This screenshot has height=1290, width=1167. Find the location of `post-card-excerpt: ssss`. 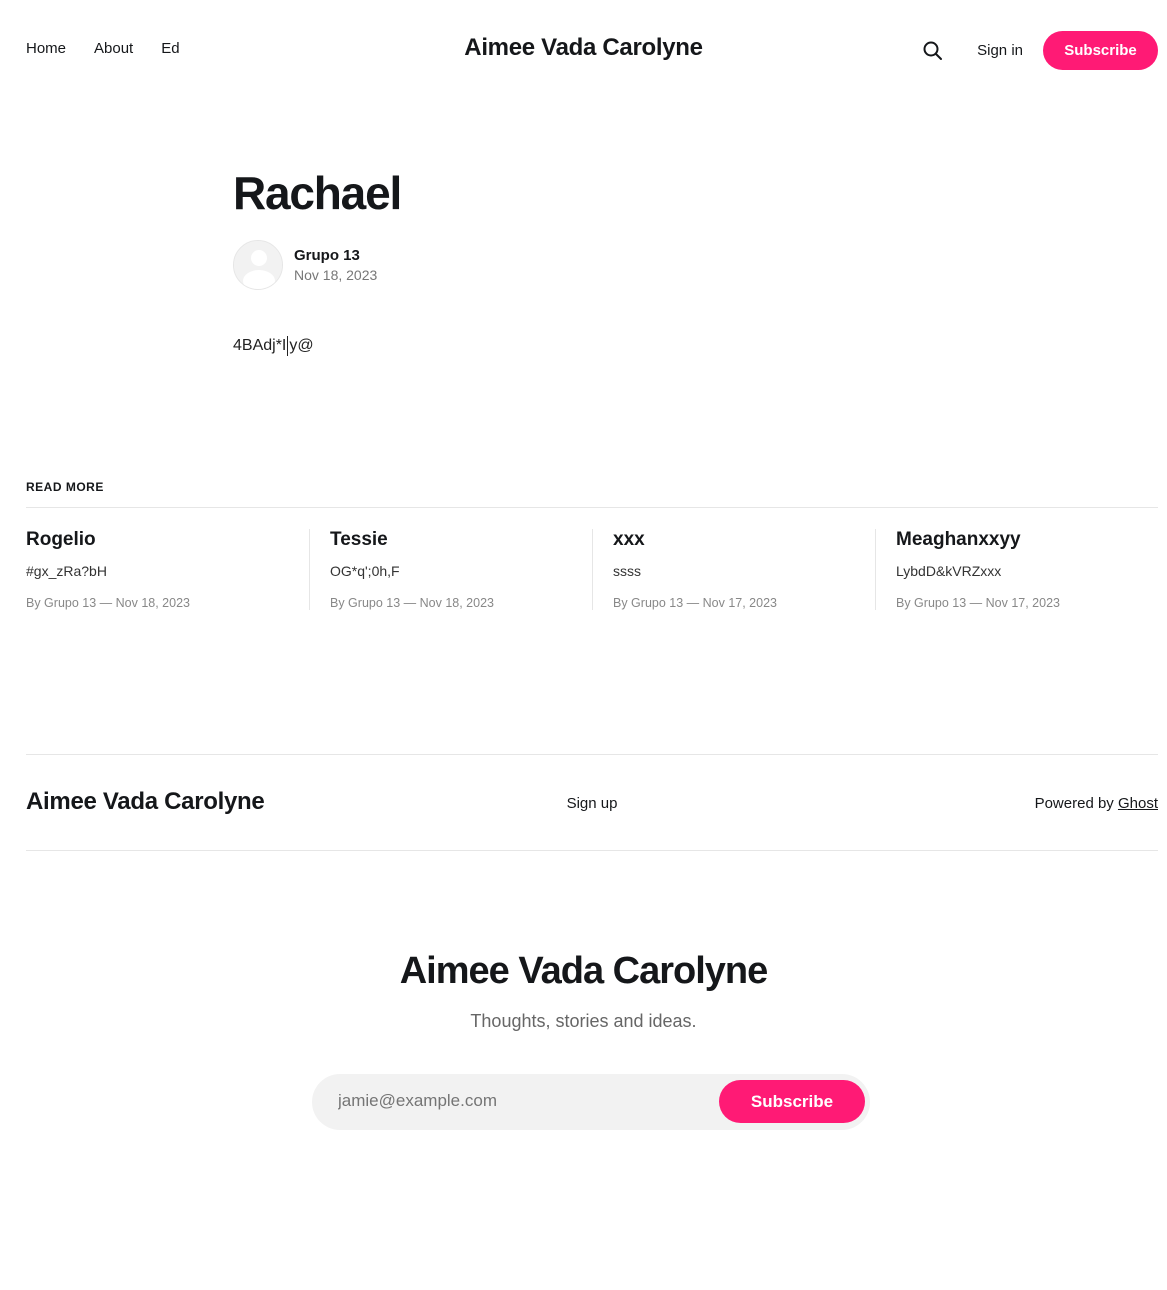

post-card-excerpt: ssss is located at coordinates (627, 571).